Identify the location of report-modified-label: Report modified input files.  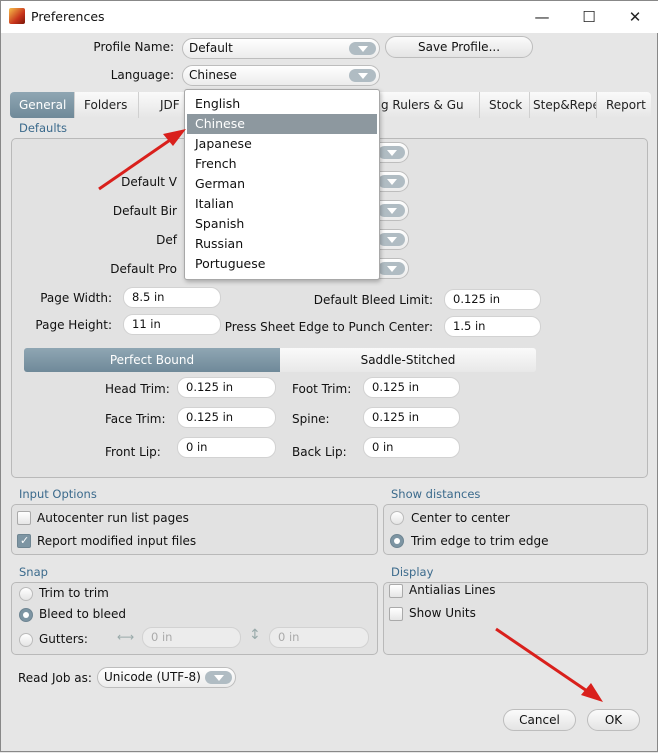
(117, 541).